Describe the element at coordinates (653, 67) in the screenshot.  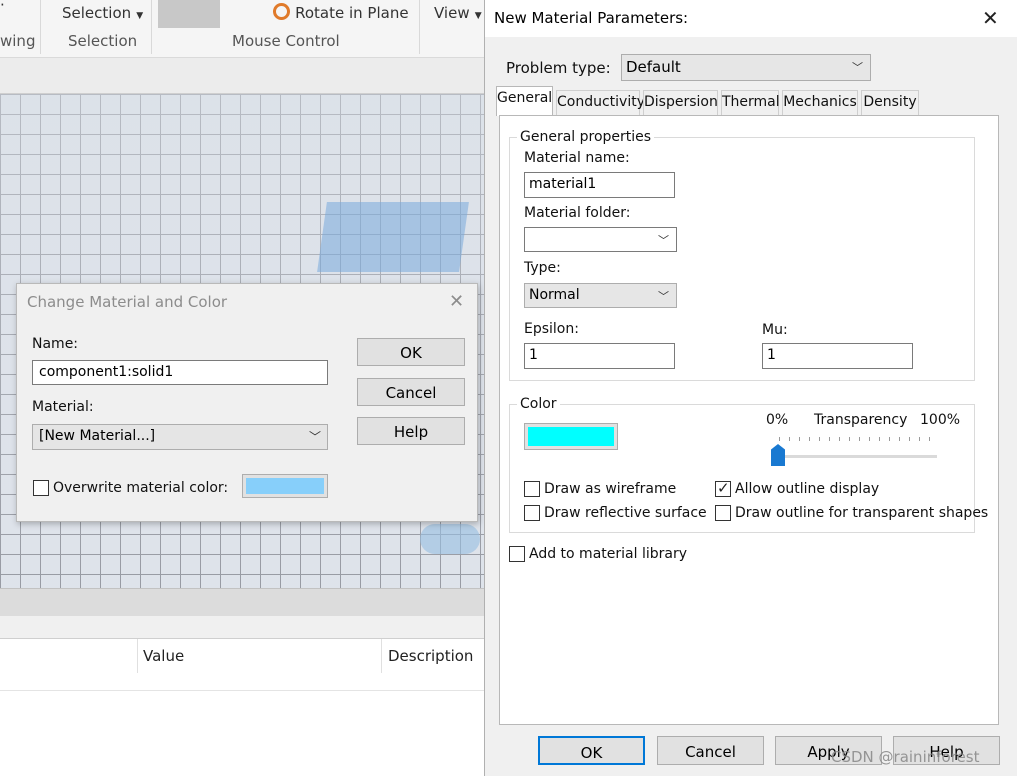
I see `problem-type-value: Default` at that location.